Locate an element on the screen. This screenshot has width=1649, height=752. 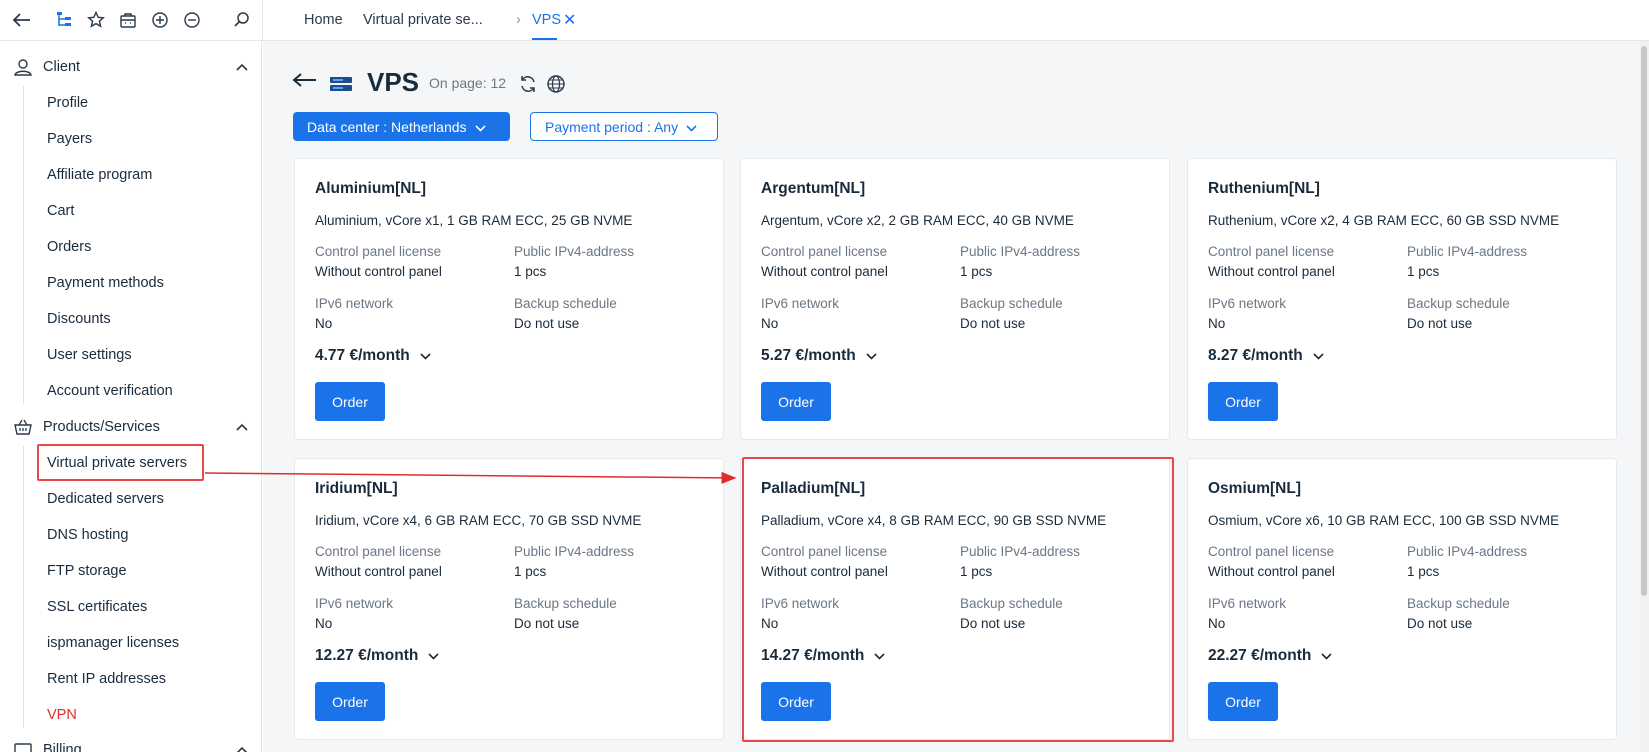
sidebar-item-payment-methods: Payment methods is located at coordinates (105, 283).